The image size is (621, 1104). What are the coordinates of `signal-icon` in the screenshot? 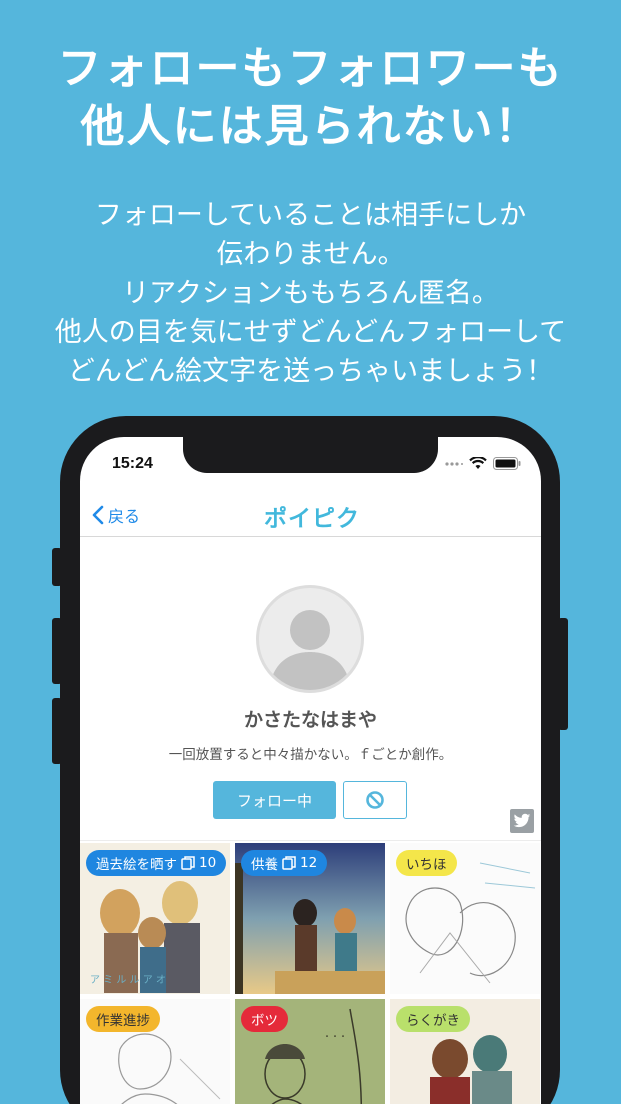 It's located at (454, 463).